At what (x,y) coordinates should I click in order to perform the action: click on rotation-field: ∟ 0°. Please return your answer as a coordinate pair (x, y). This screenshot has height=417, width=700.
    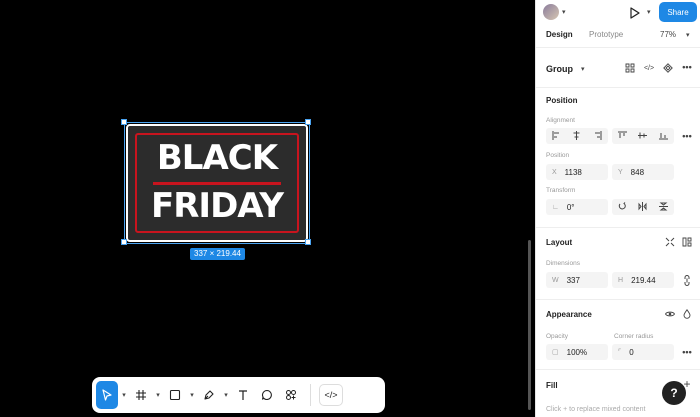
    Looking at the image, I should click on (577, 207).